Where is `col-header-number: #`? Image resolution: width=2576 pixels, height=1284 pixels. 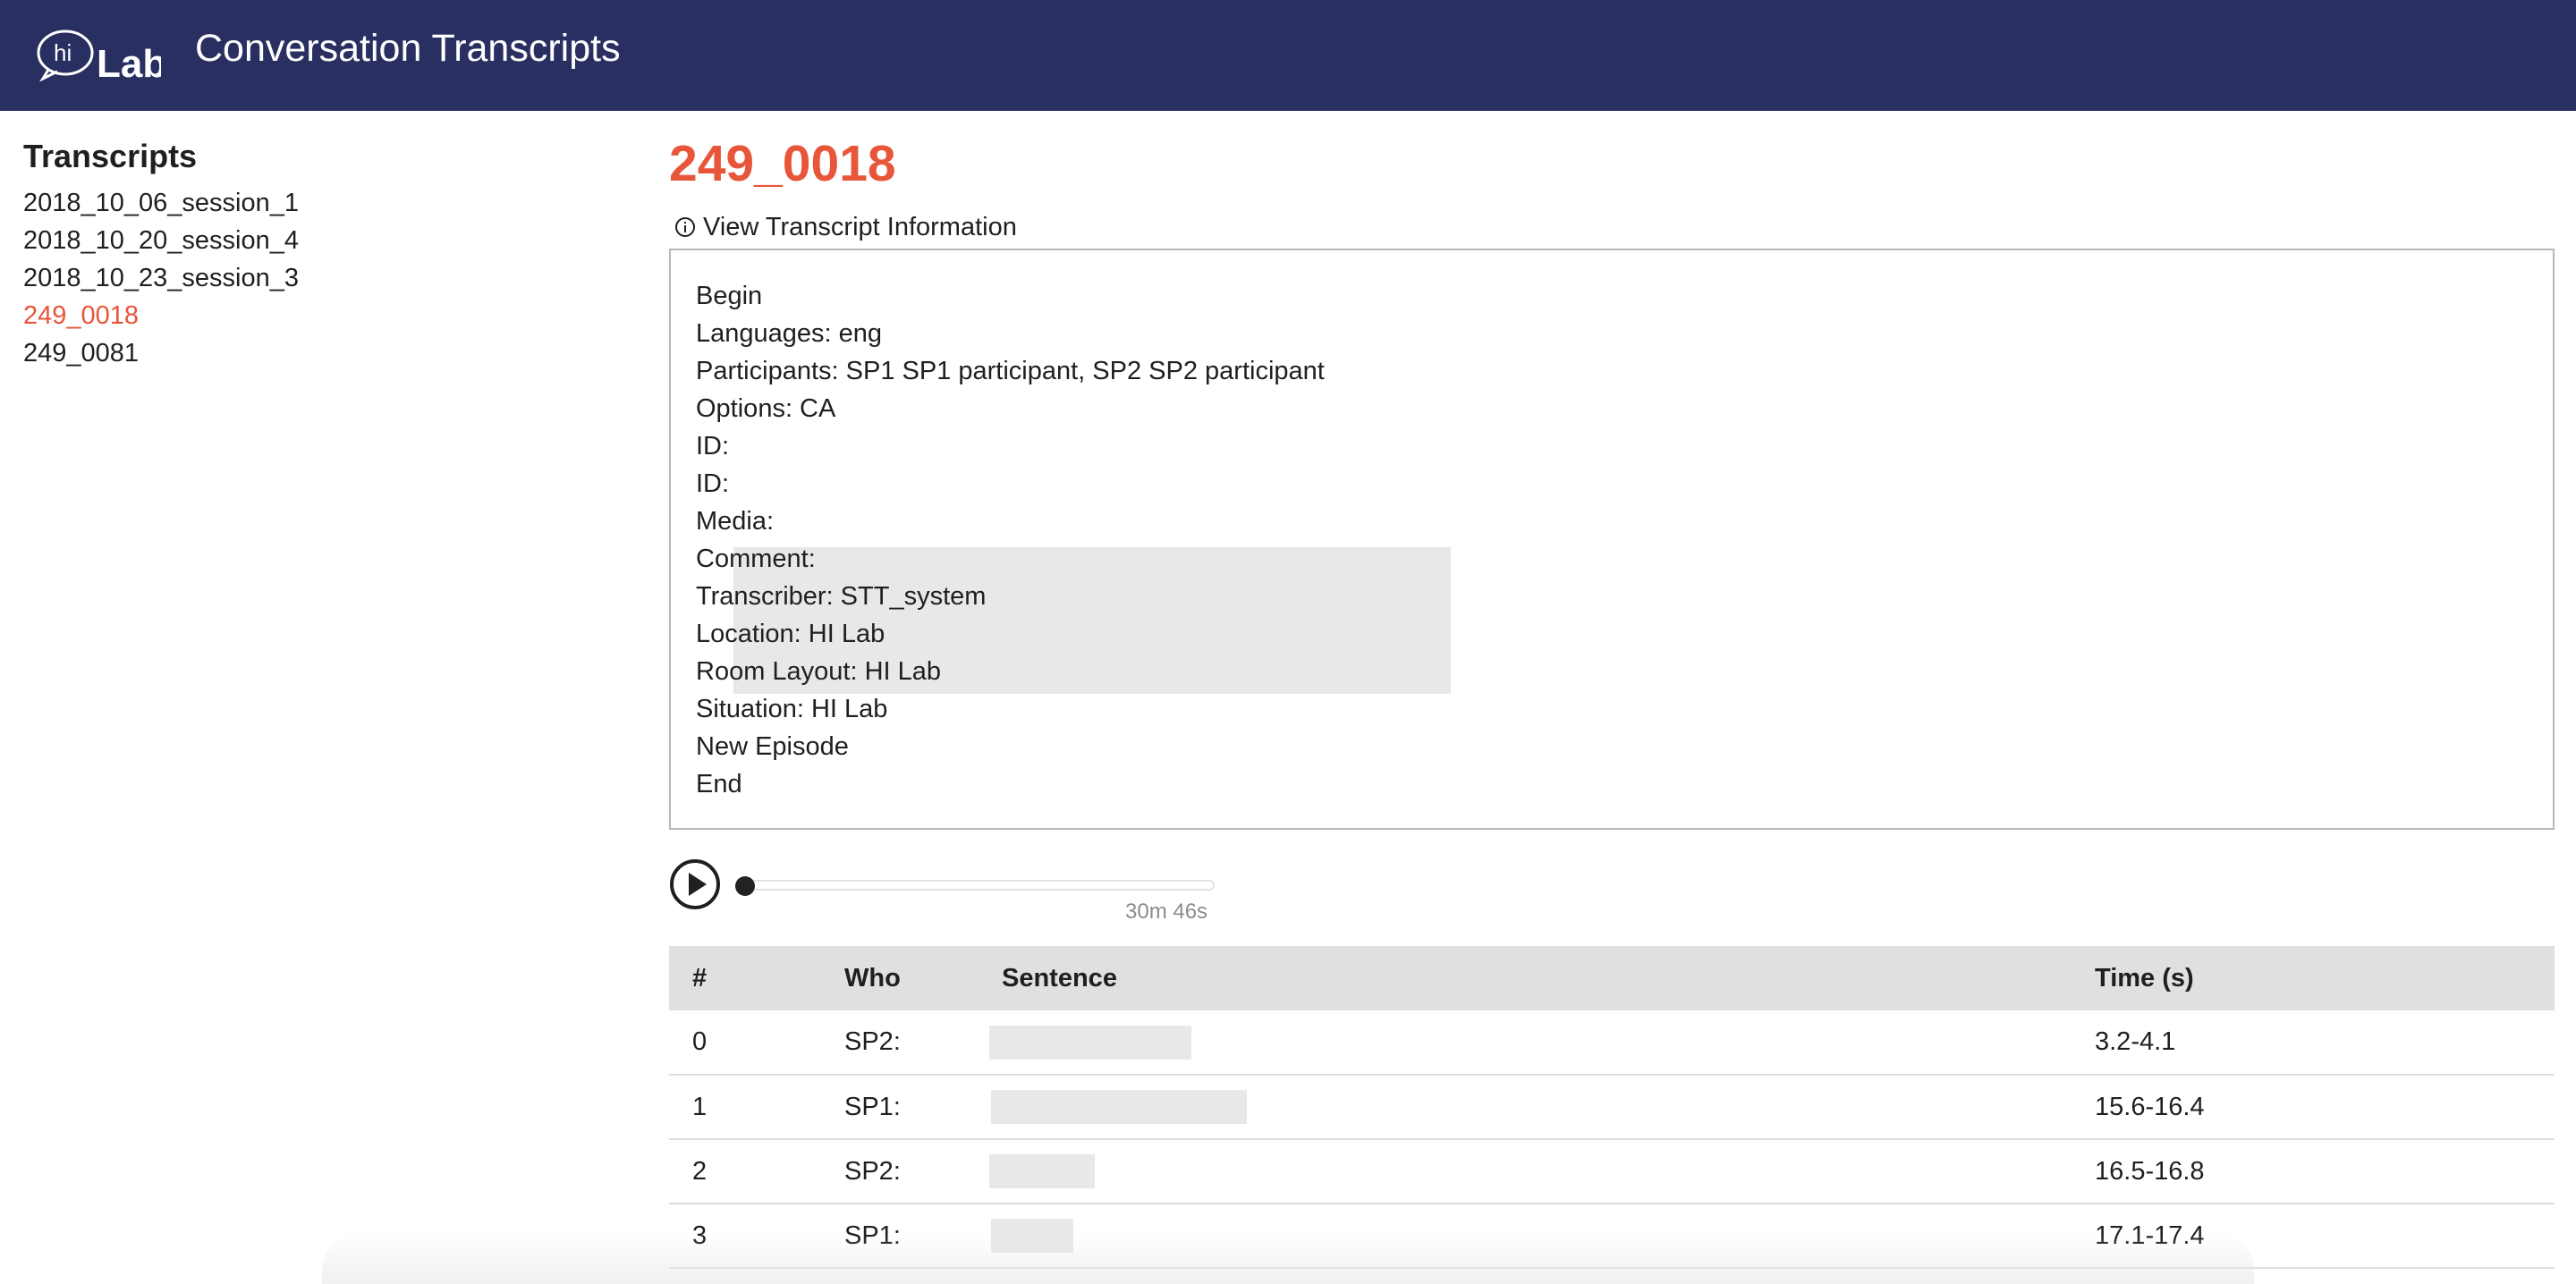 col-header-number: # is located at coordinates (700, 978).